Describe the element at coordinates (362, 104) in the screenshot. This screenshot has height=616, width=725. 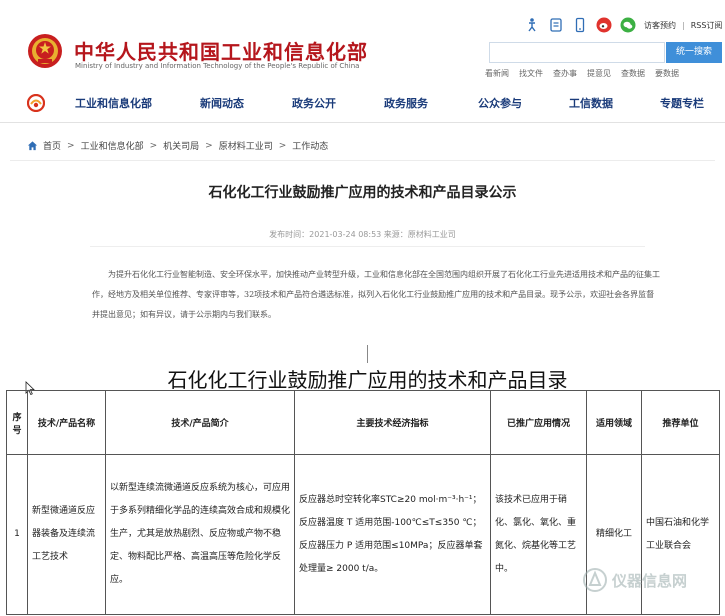
I see `main-nav: 工业和信息化部 新闻动态 政务公开 政务服务 公众参与 工信数据 专题专栏` at that location.